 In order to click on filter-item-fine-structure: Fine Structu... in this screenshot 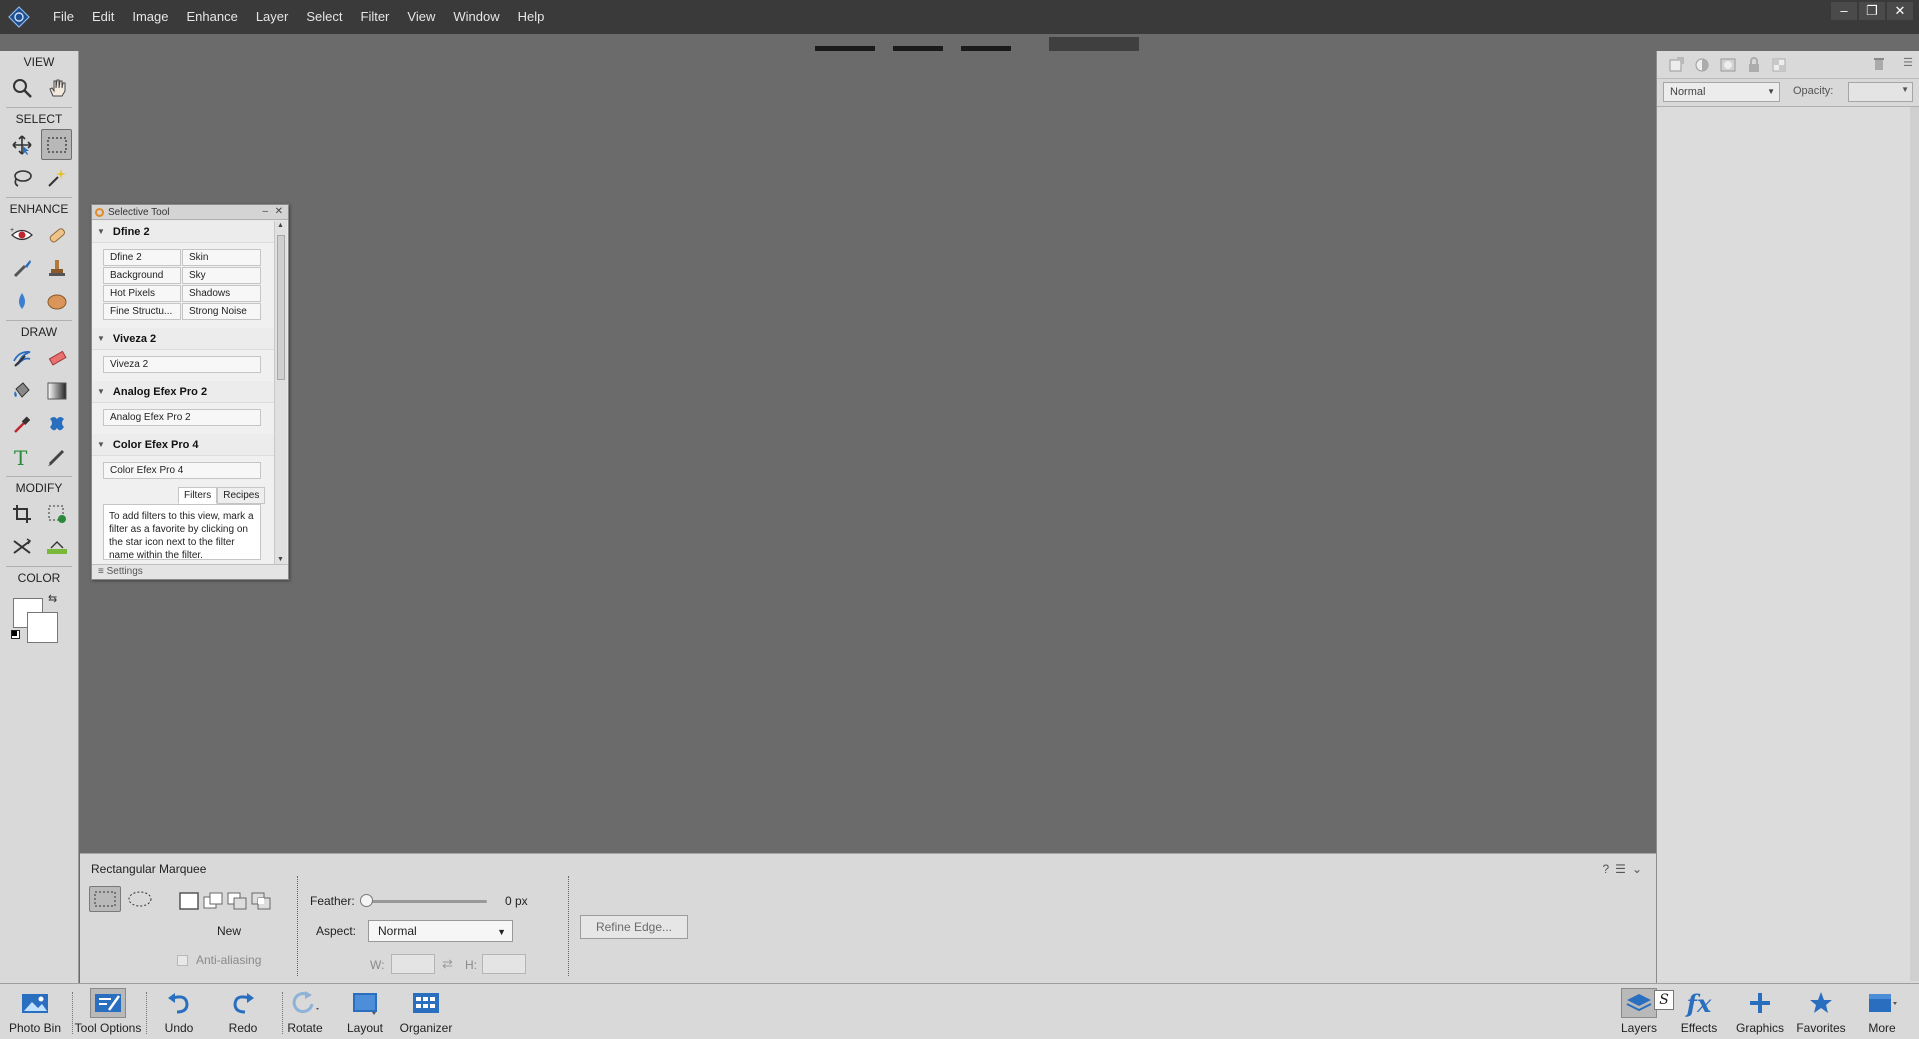, I will do `click(142, 311)`.